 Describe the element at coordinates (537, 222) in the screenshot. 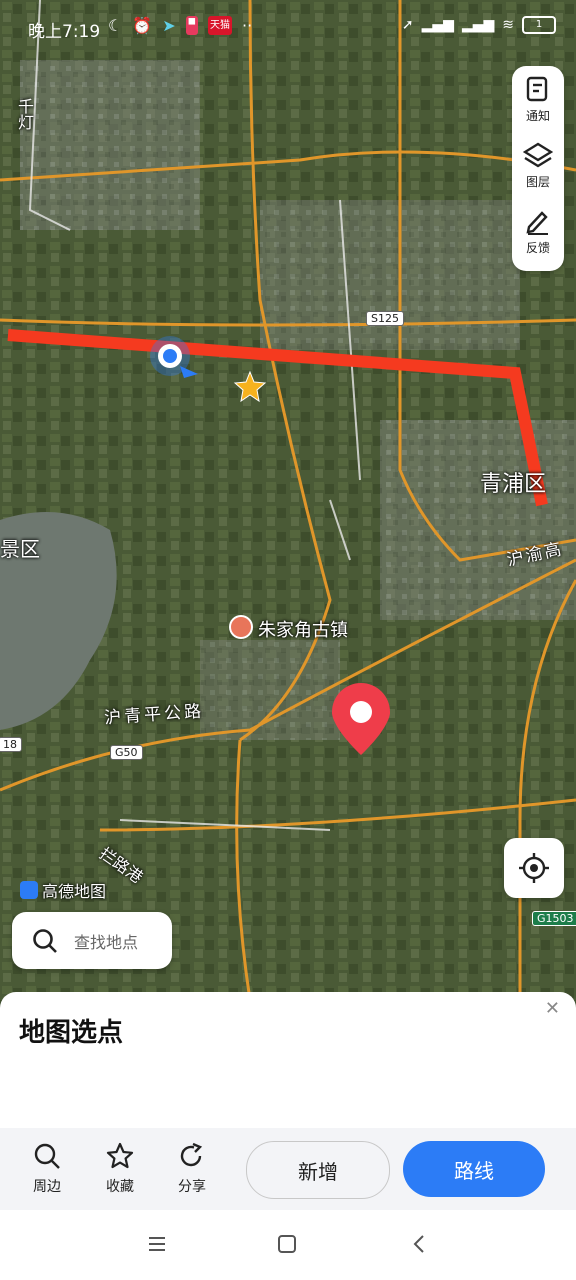

I see `feedback-pen-icon` at that location.